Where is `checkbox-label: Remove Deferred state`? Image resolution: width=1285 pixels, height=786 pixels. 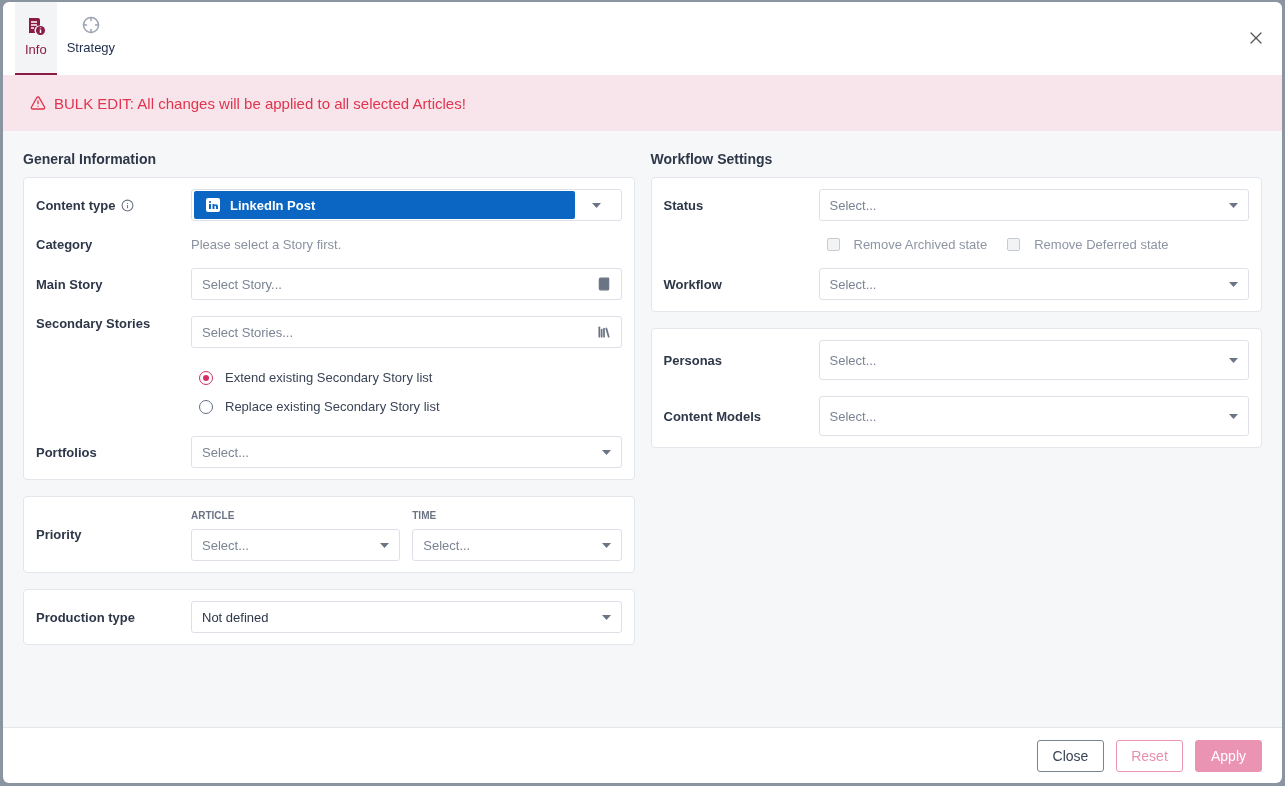 checkbox-label: Remove Deferred state is located at coordinates (1101, 244).